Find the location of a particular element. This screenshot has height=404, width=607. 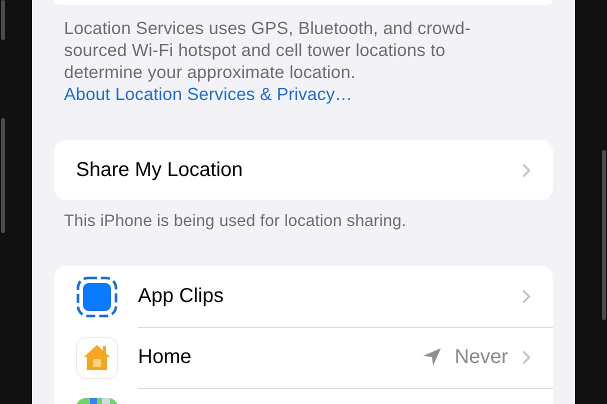

share-my-location-row: Share My Location is located at coordinates (303, 170).